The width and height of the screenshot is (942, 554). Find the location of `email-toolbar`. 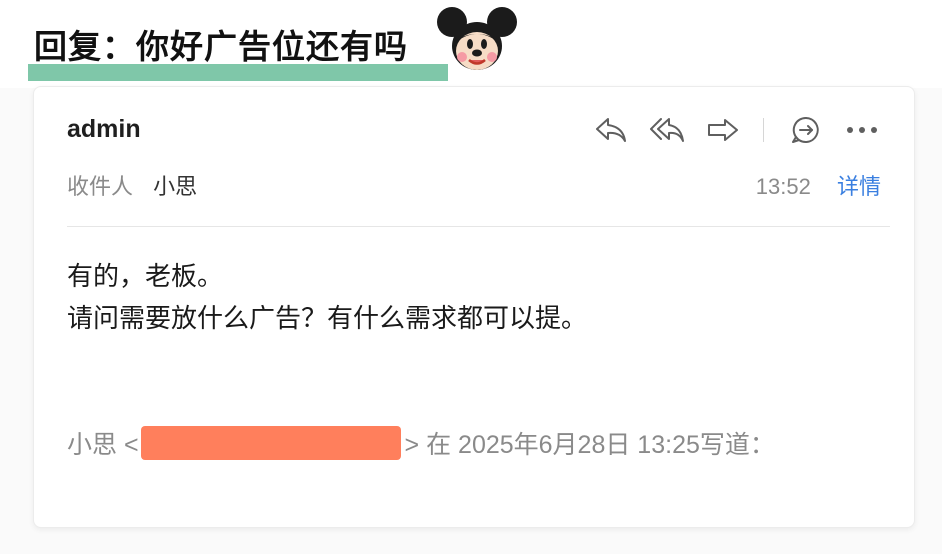

email-toolbar is located at coordinates (736, 130).